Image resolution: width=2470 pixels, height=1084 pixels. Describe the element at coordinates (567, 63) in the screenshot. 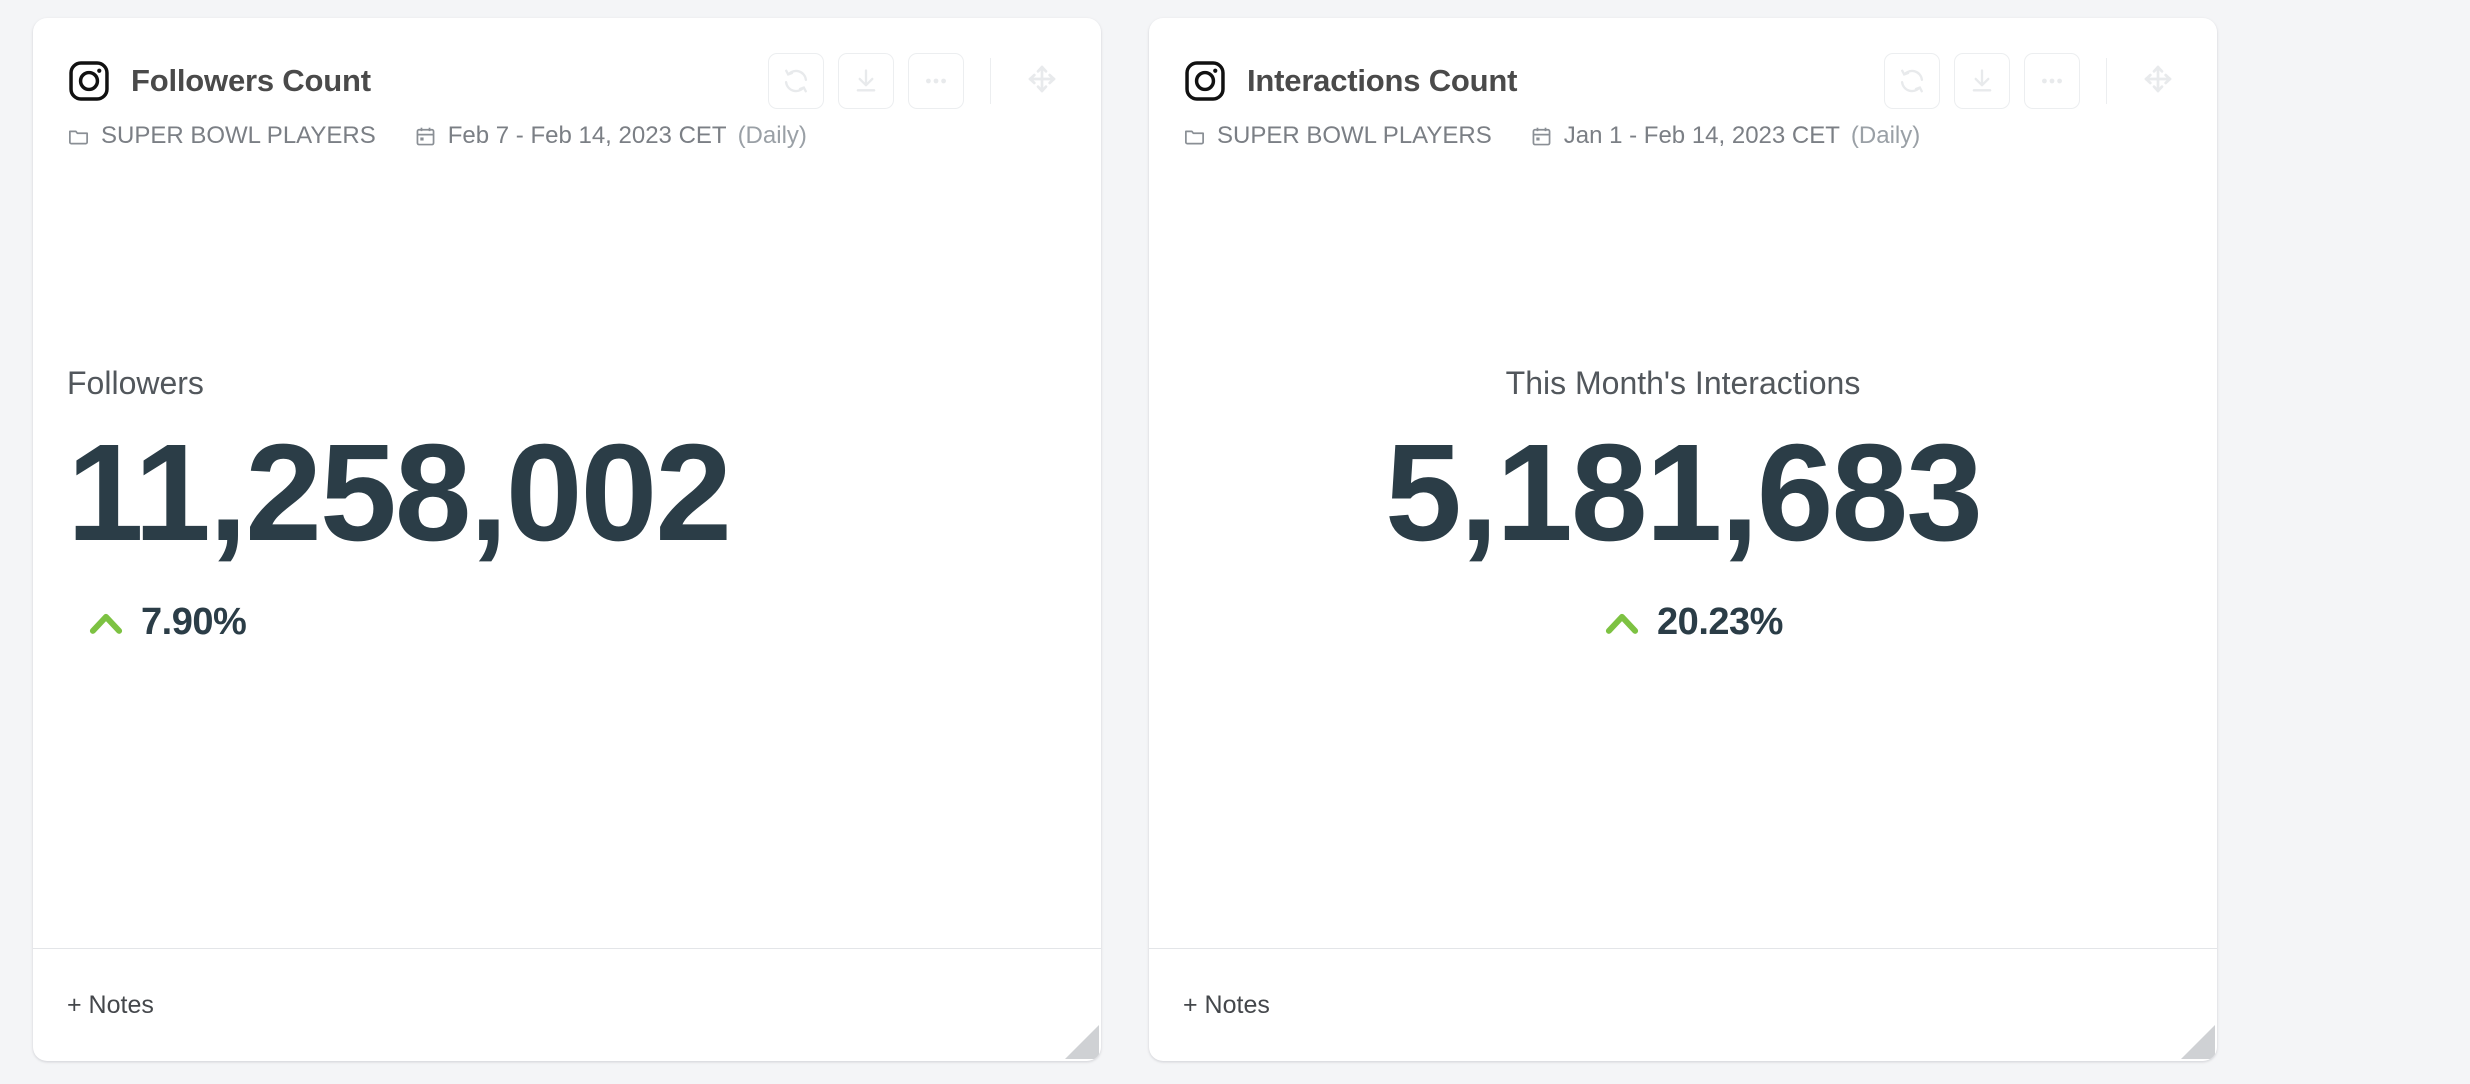

I see `card-header: Followers Count` at that location.